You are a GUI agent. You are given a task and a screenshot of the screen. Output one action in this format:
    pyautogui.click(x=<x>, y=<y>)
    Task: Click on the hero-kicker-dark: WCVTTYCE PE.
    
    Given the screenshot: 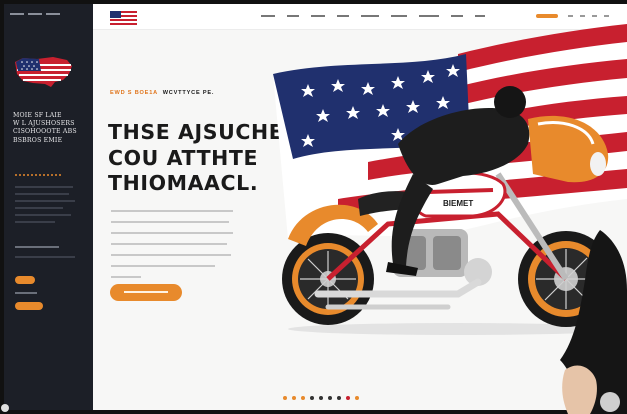 What is the action you would take?
    pyautogui.click(x=188, y=93)
    